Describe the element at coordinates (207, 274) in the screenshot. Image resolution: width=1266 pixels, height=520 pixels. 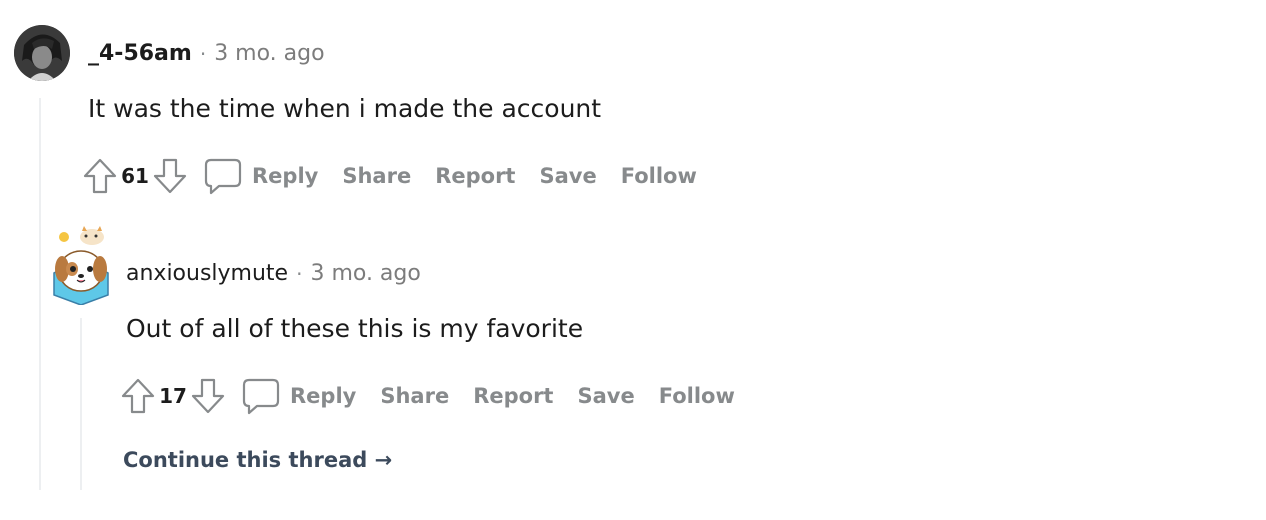
I see `reply-author: anxiouslymute` at that location.